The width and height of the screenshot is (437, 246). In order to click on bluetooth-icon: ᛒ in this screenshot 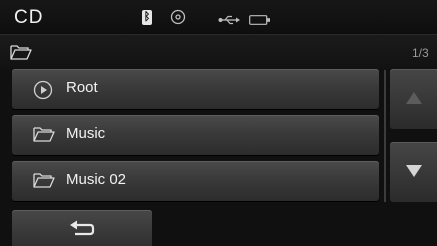, I will do `click(147, 17)`.